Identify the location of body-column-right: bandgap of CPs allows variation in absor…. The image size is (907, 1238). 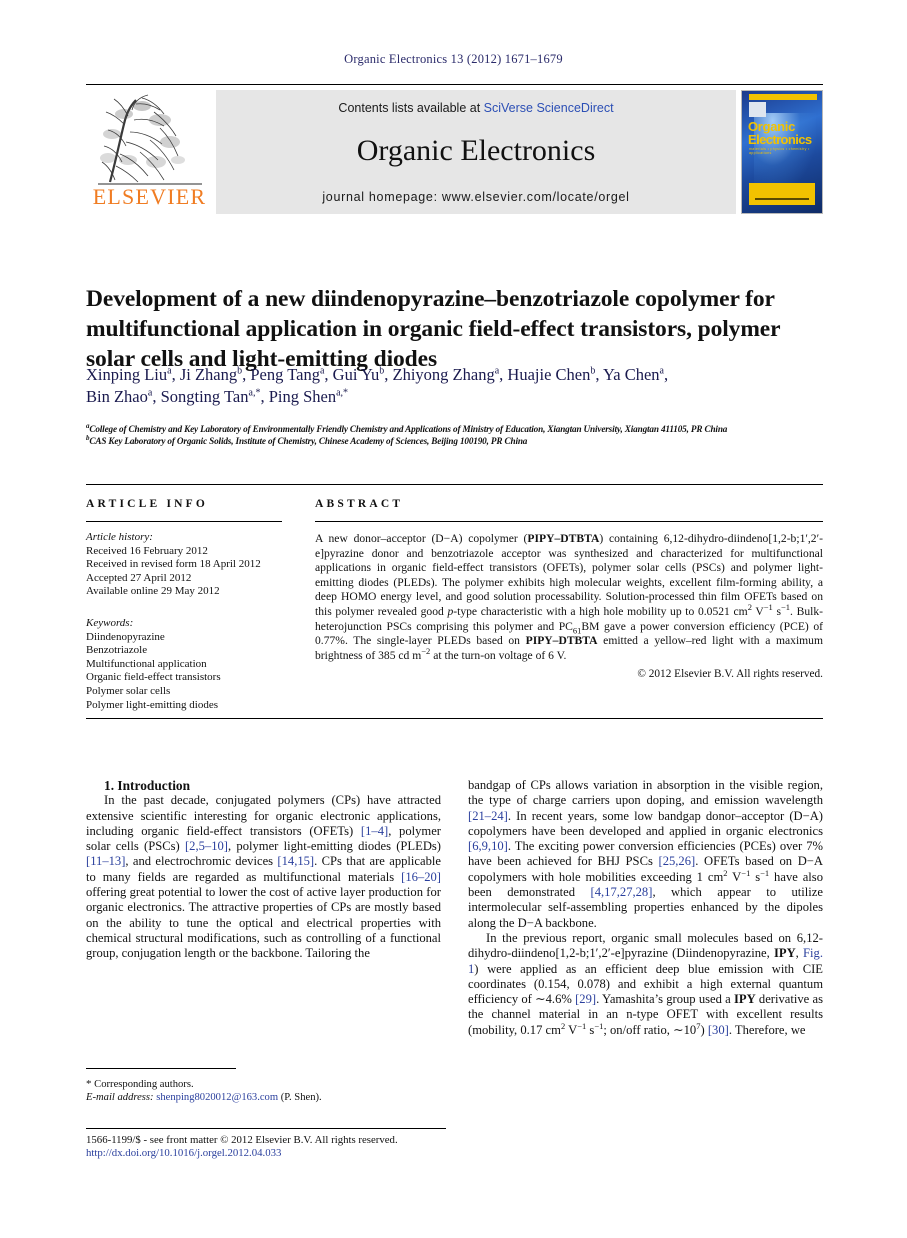
(645, 908).